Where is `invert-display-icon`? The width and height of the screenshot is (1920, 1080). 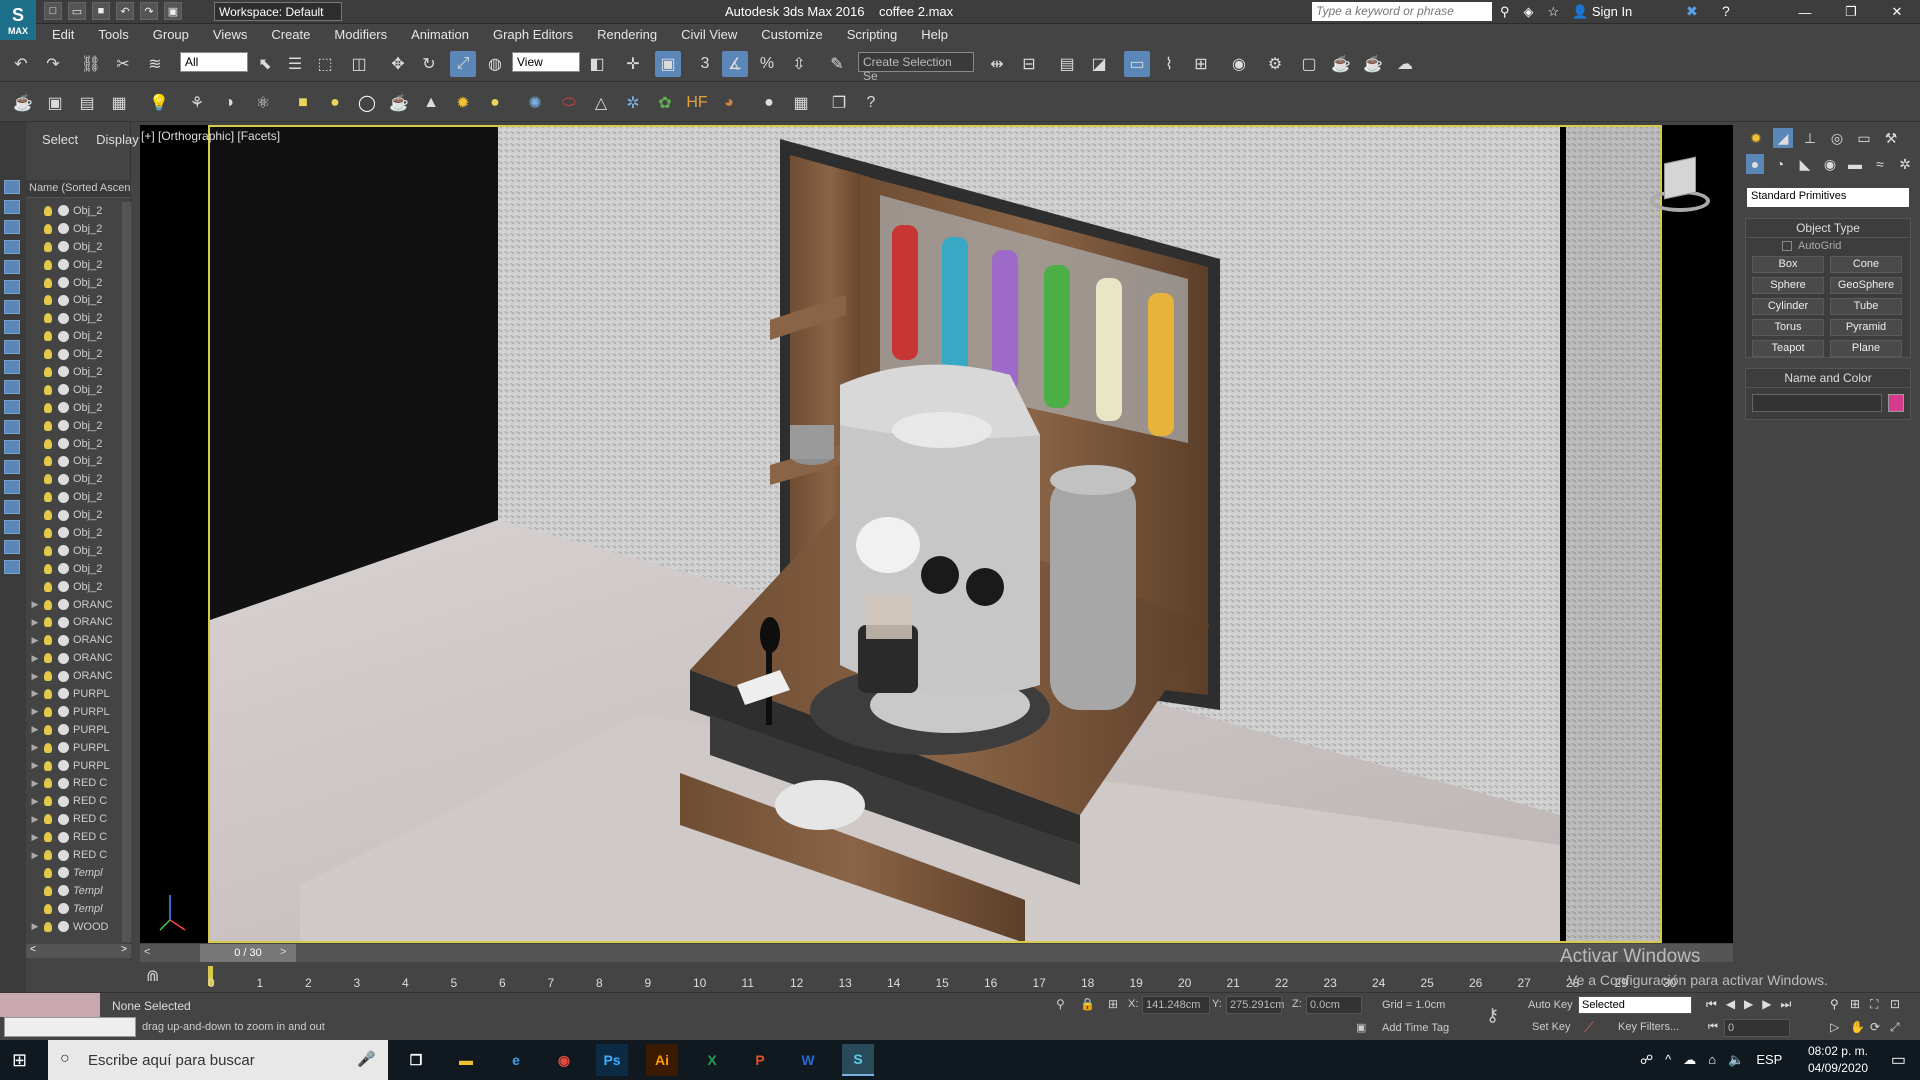
invert-display-icon is located at coordinates (12, 227).